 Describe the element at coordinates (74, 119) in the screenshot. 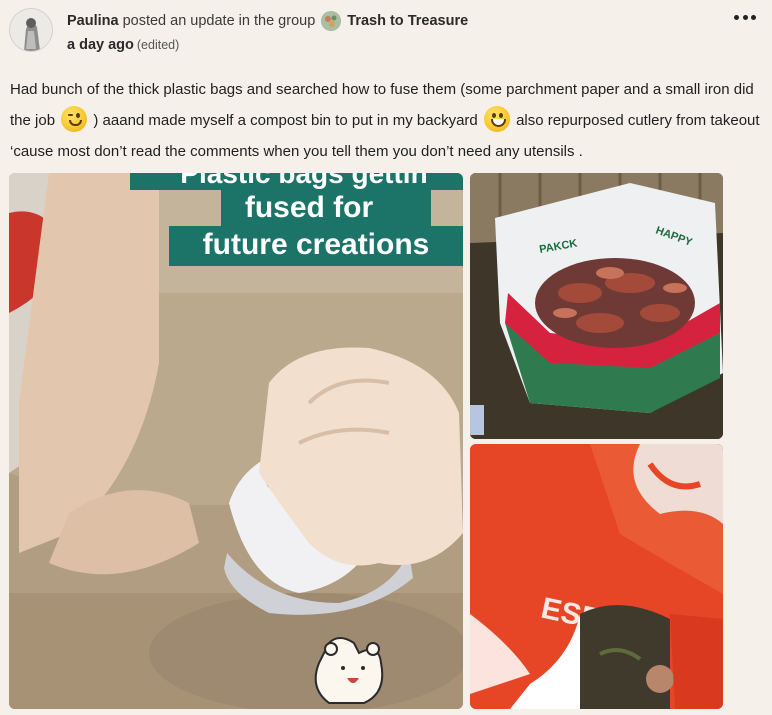

I see `winking-face-icon` at that location.